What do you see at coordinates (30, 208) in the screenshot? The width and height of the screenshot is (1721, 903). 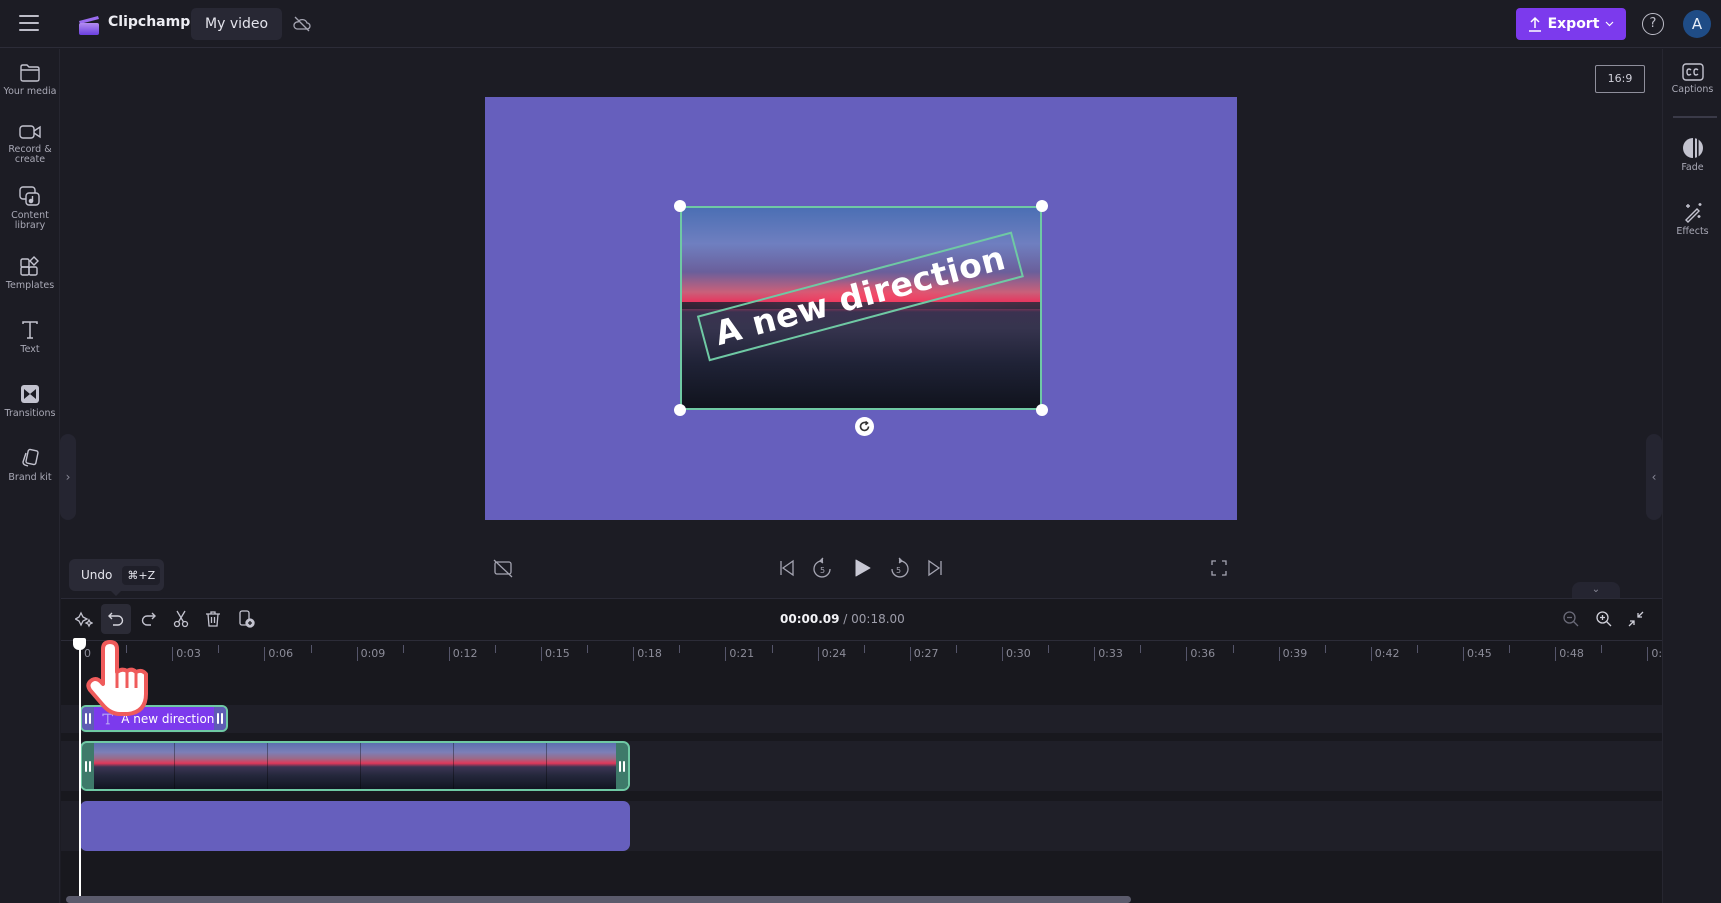 I see `sidebar-item-content-library: Content library` at bounding box center [30, 208].